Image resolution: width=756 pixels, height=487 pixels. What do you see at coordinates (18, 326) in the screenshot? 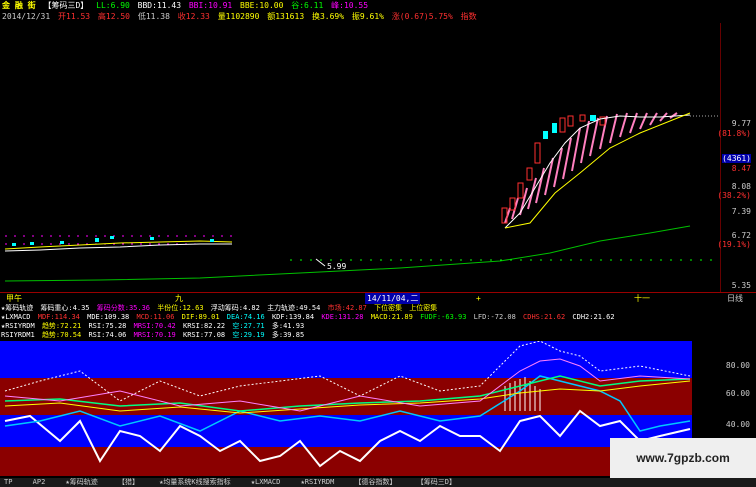
I see `ind3-title: ★RSIYRDM` at bounding box center [18, 326].